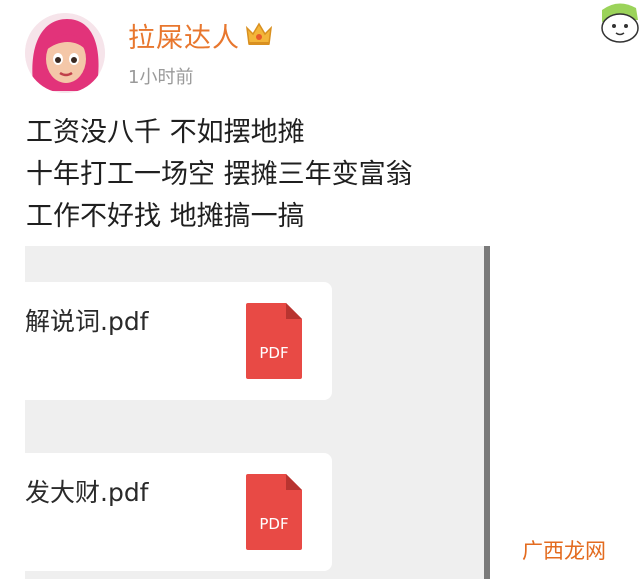  What do you see at coordinates (87, 321) in the screenshot?
I see `file-name: 解说词.pdf` at bounding box center [87, 321].